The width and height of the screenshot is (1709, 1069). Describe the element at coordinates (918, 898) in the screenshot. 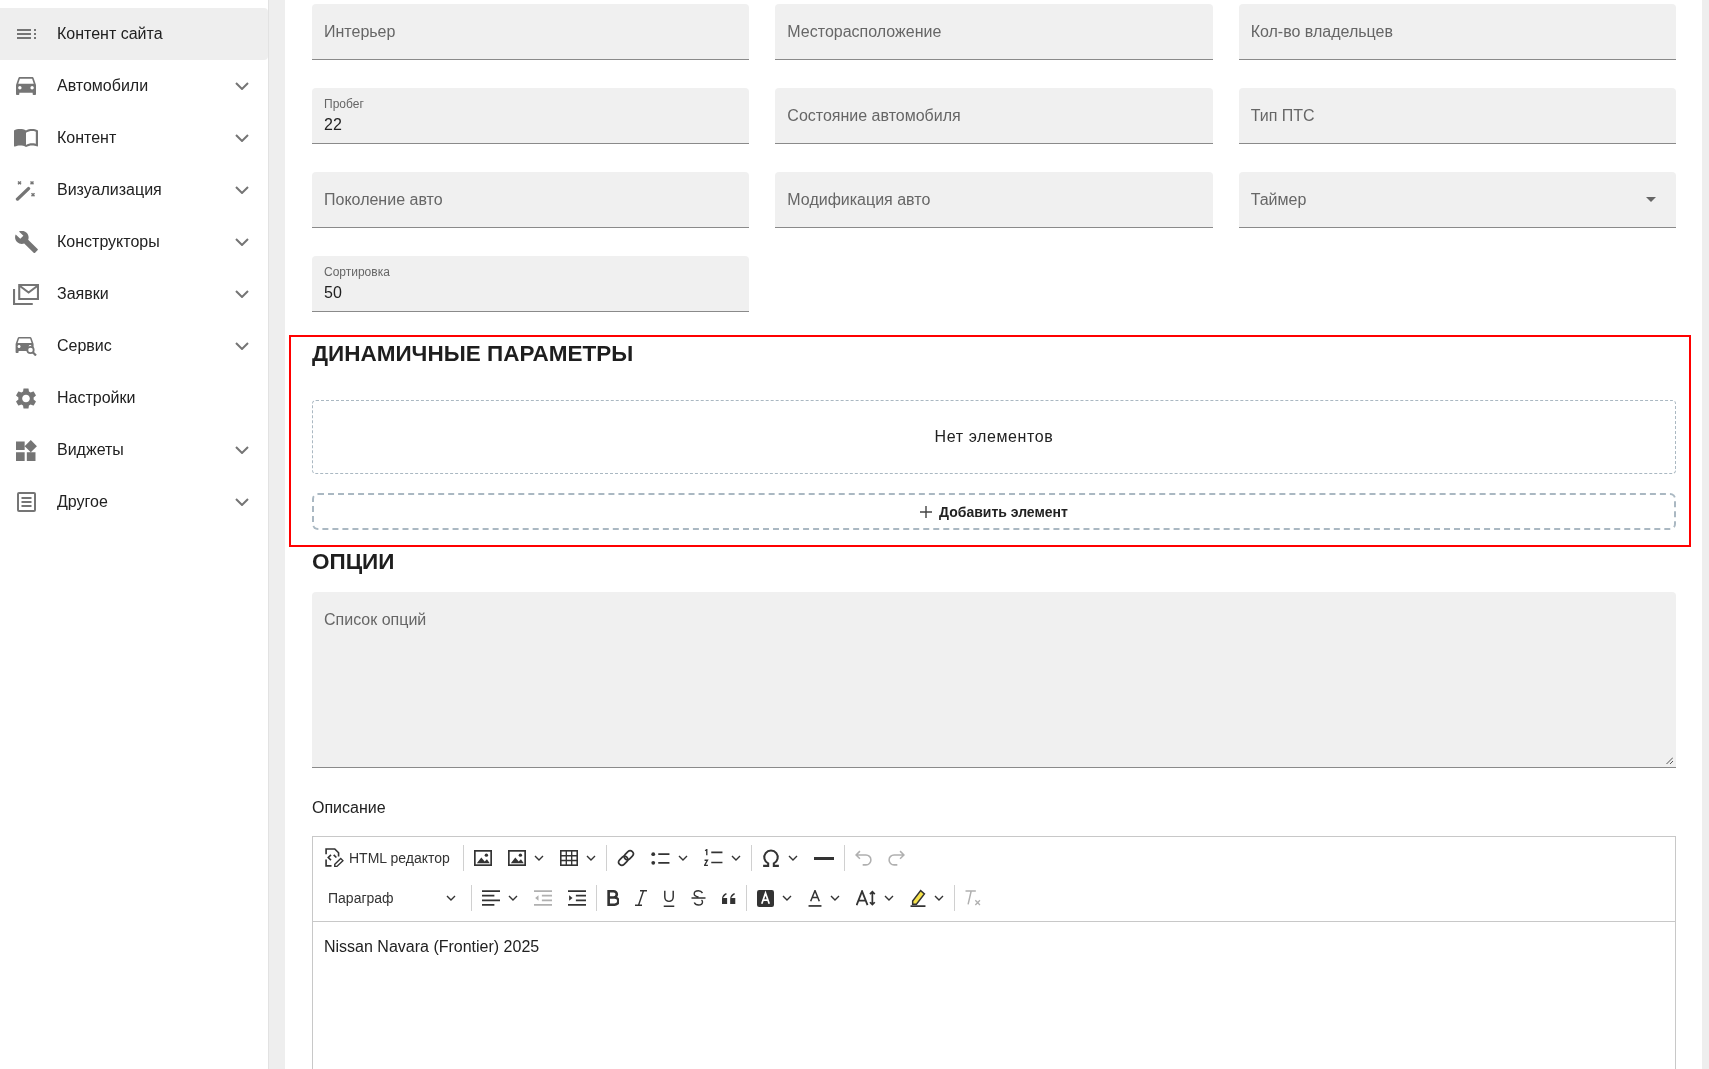

I see `highlighter-icon` at that location.